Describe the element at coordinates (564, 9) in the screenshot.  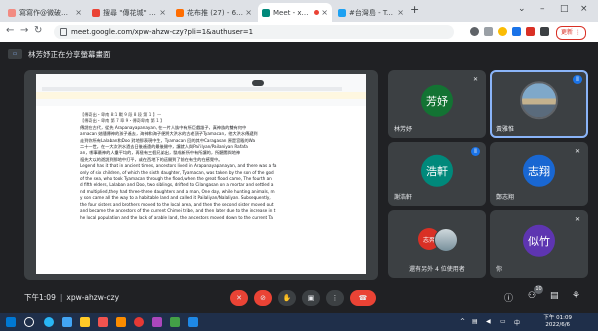
I see `maximize-icon: □` at that location.